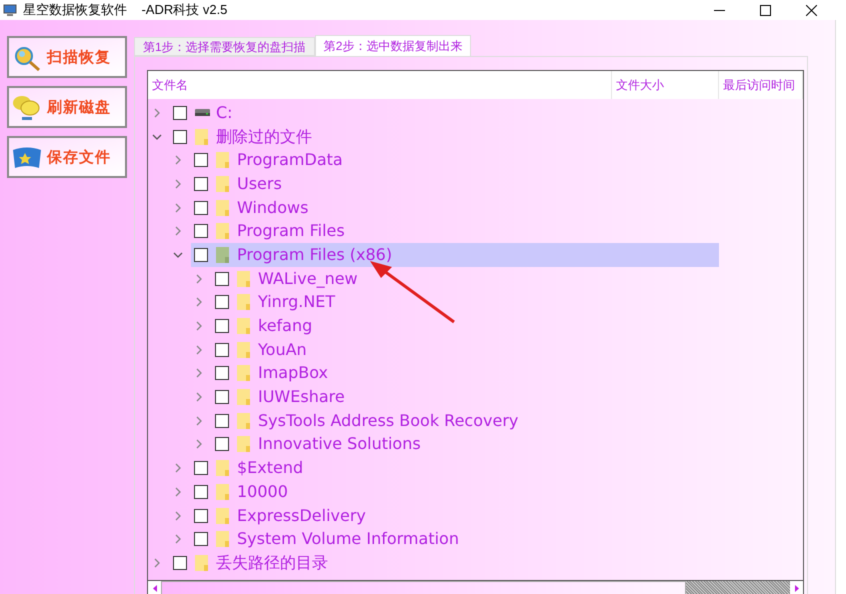 Image resolution: width=846 pixels, height=594 pixels. I want to click on folder-name: Program Files, so click(291, 231).